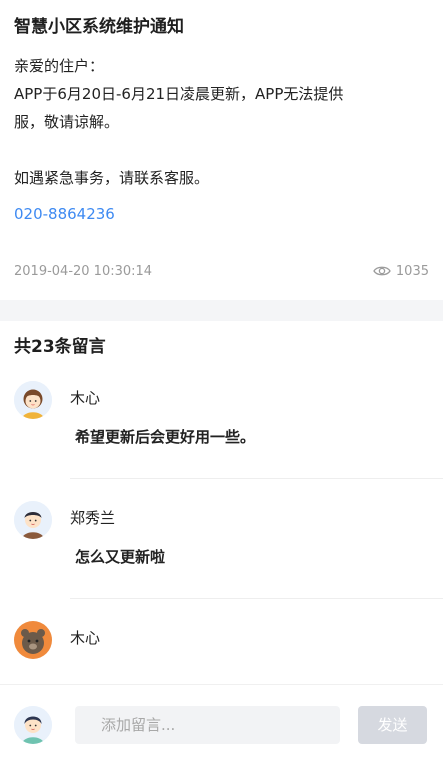 The image size is (443, 764). I want to click on bear-avatar, so click(33, 640).